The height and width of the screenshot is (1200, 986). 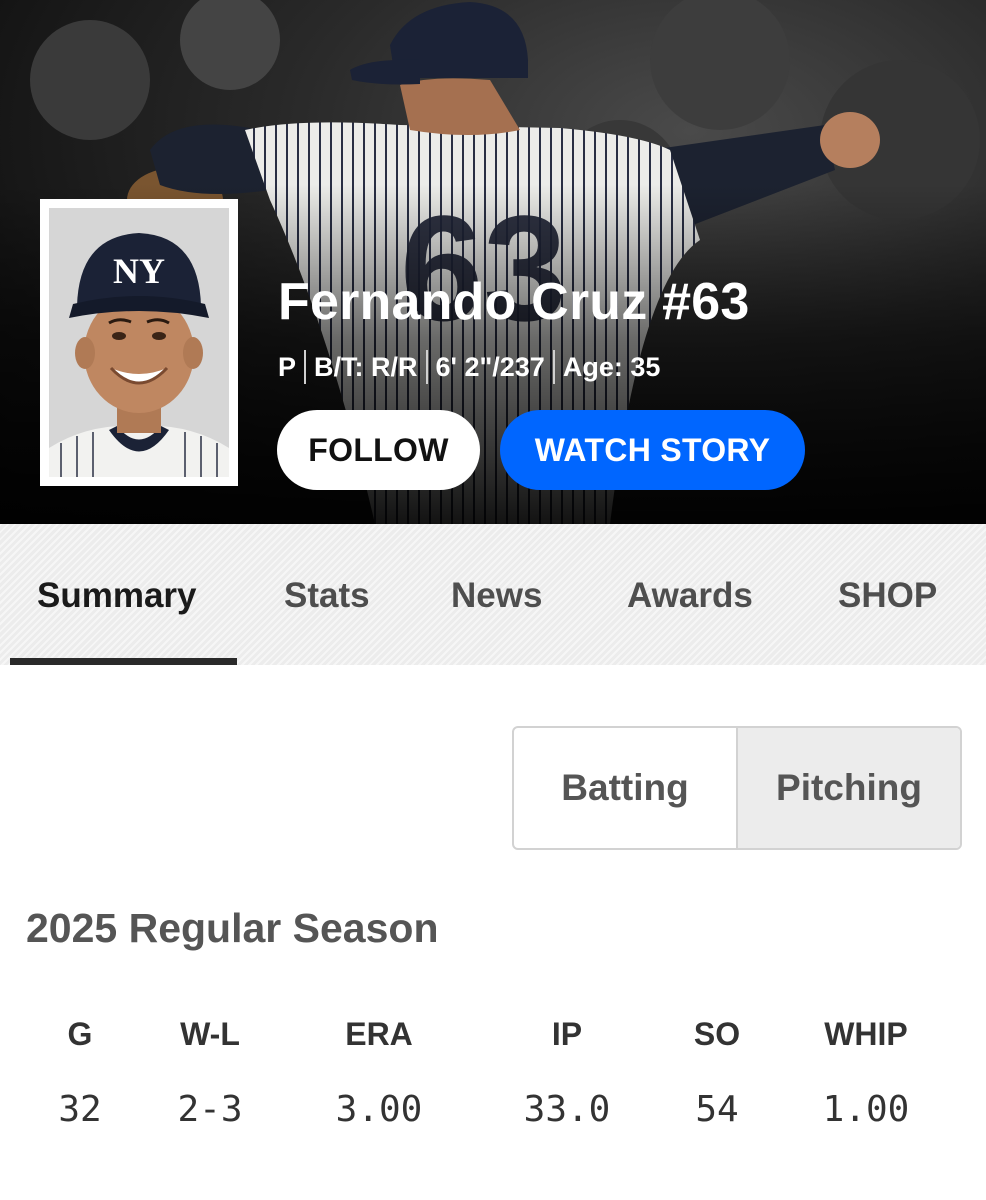 I want to click on stat-column: IP 33.0, so click(x=567, y=1071).